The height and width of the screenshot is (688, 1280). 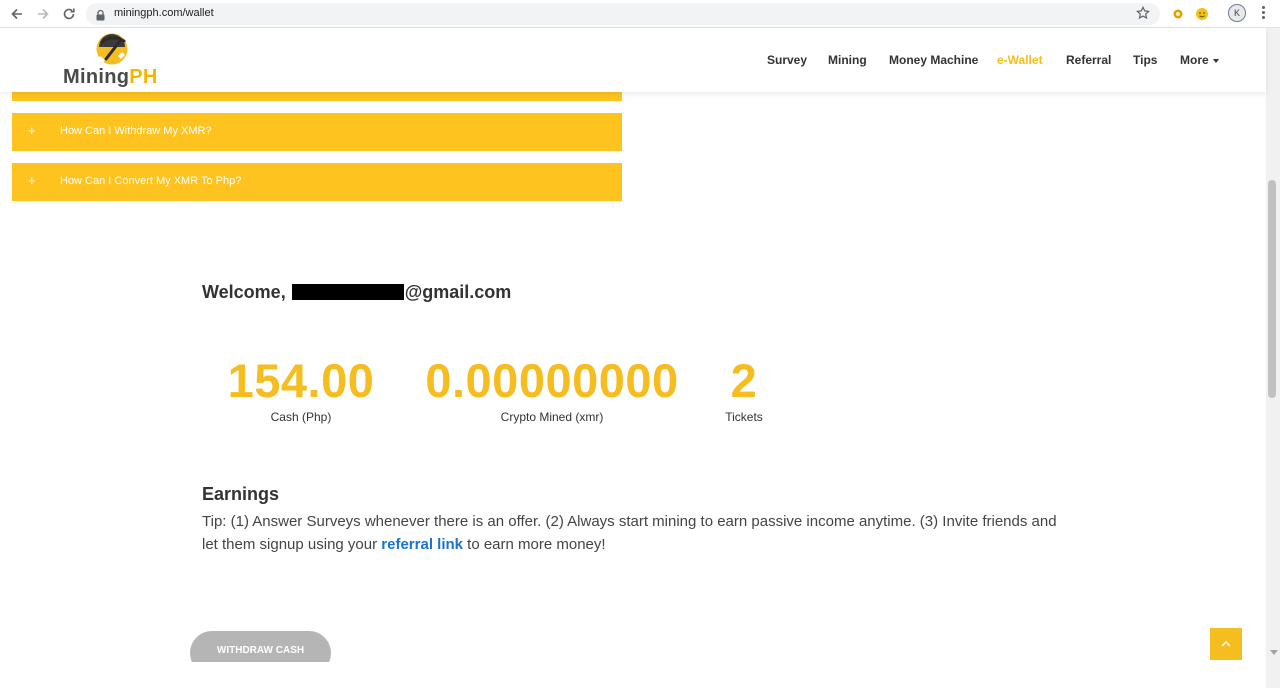 I want to click on stat-crypto: 0.00000000 Crypto Mined (xmr), so click(x=552, y=389).